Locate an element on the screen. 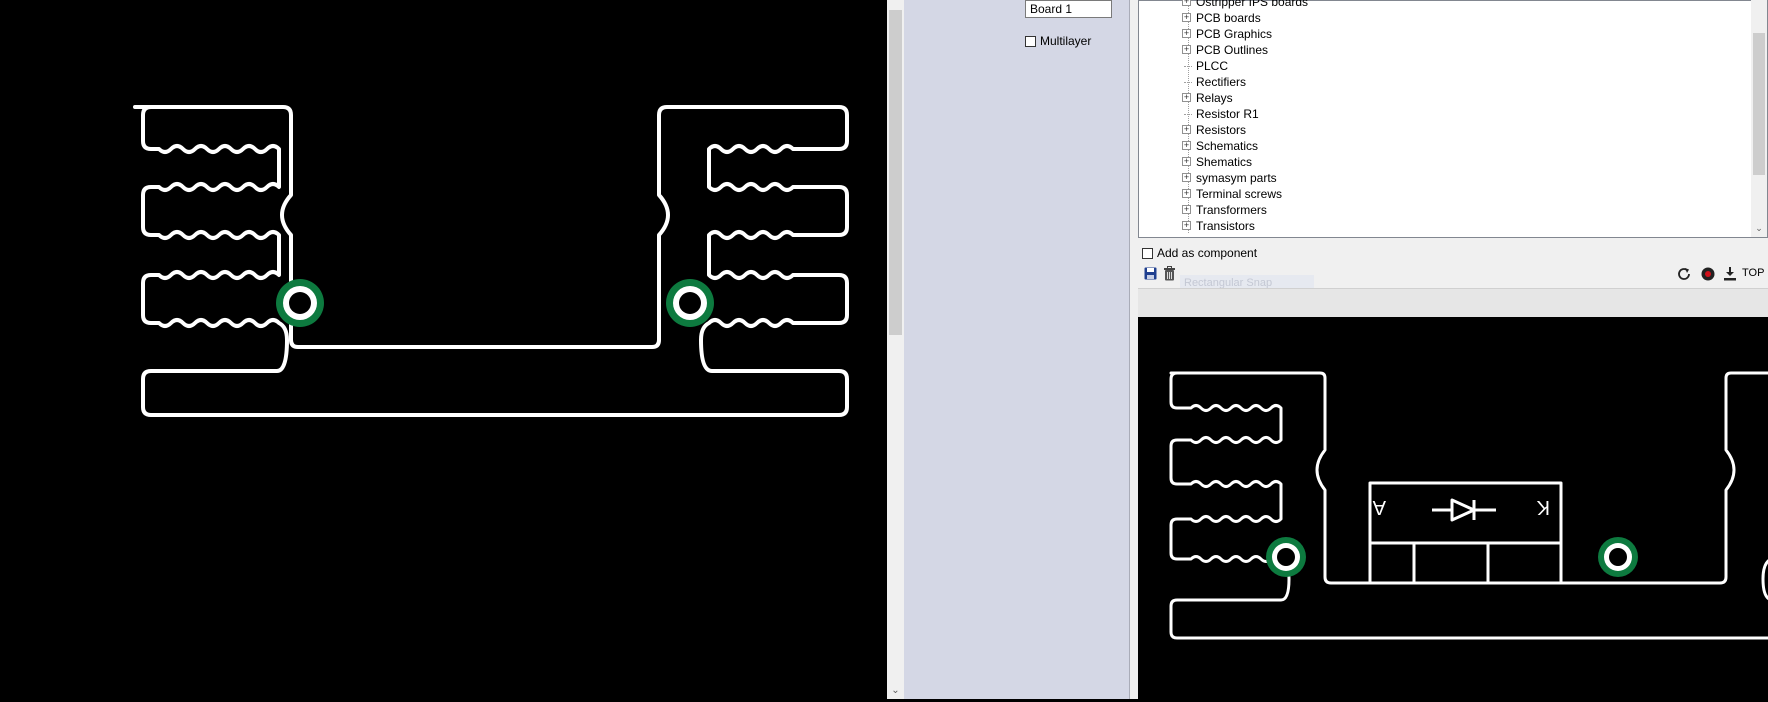  diode-body-divider is located at coordinates (1465, 562).